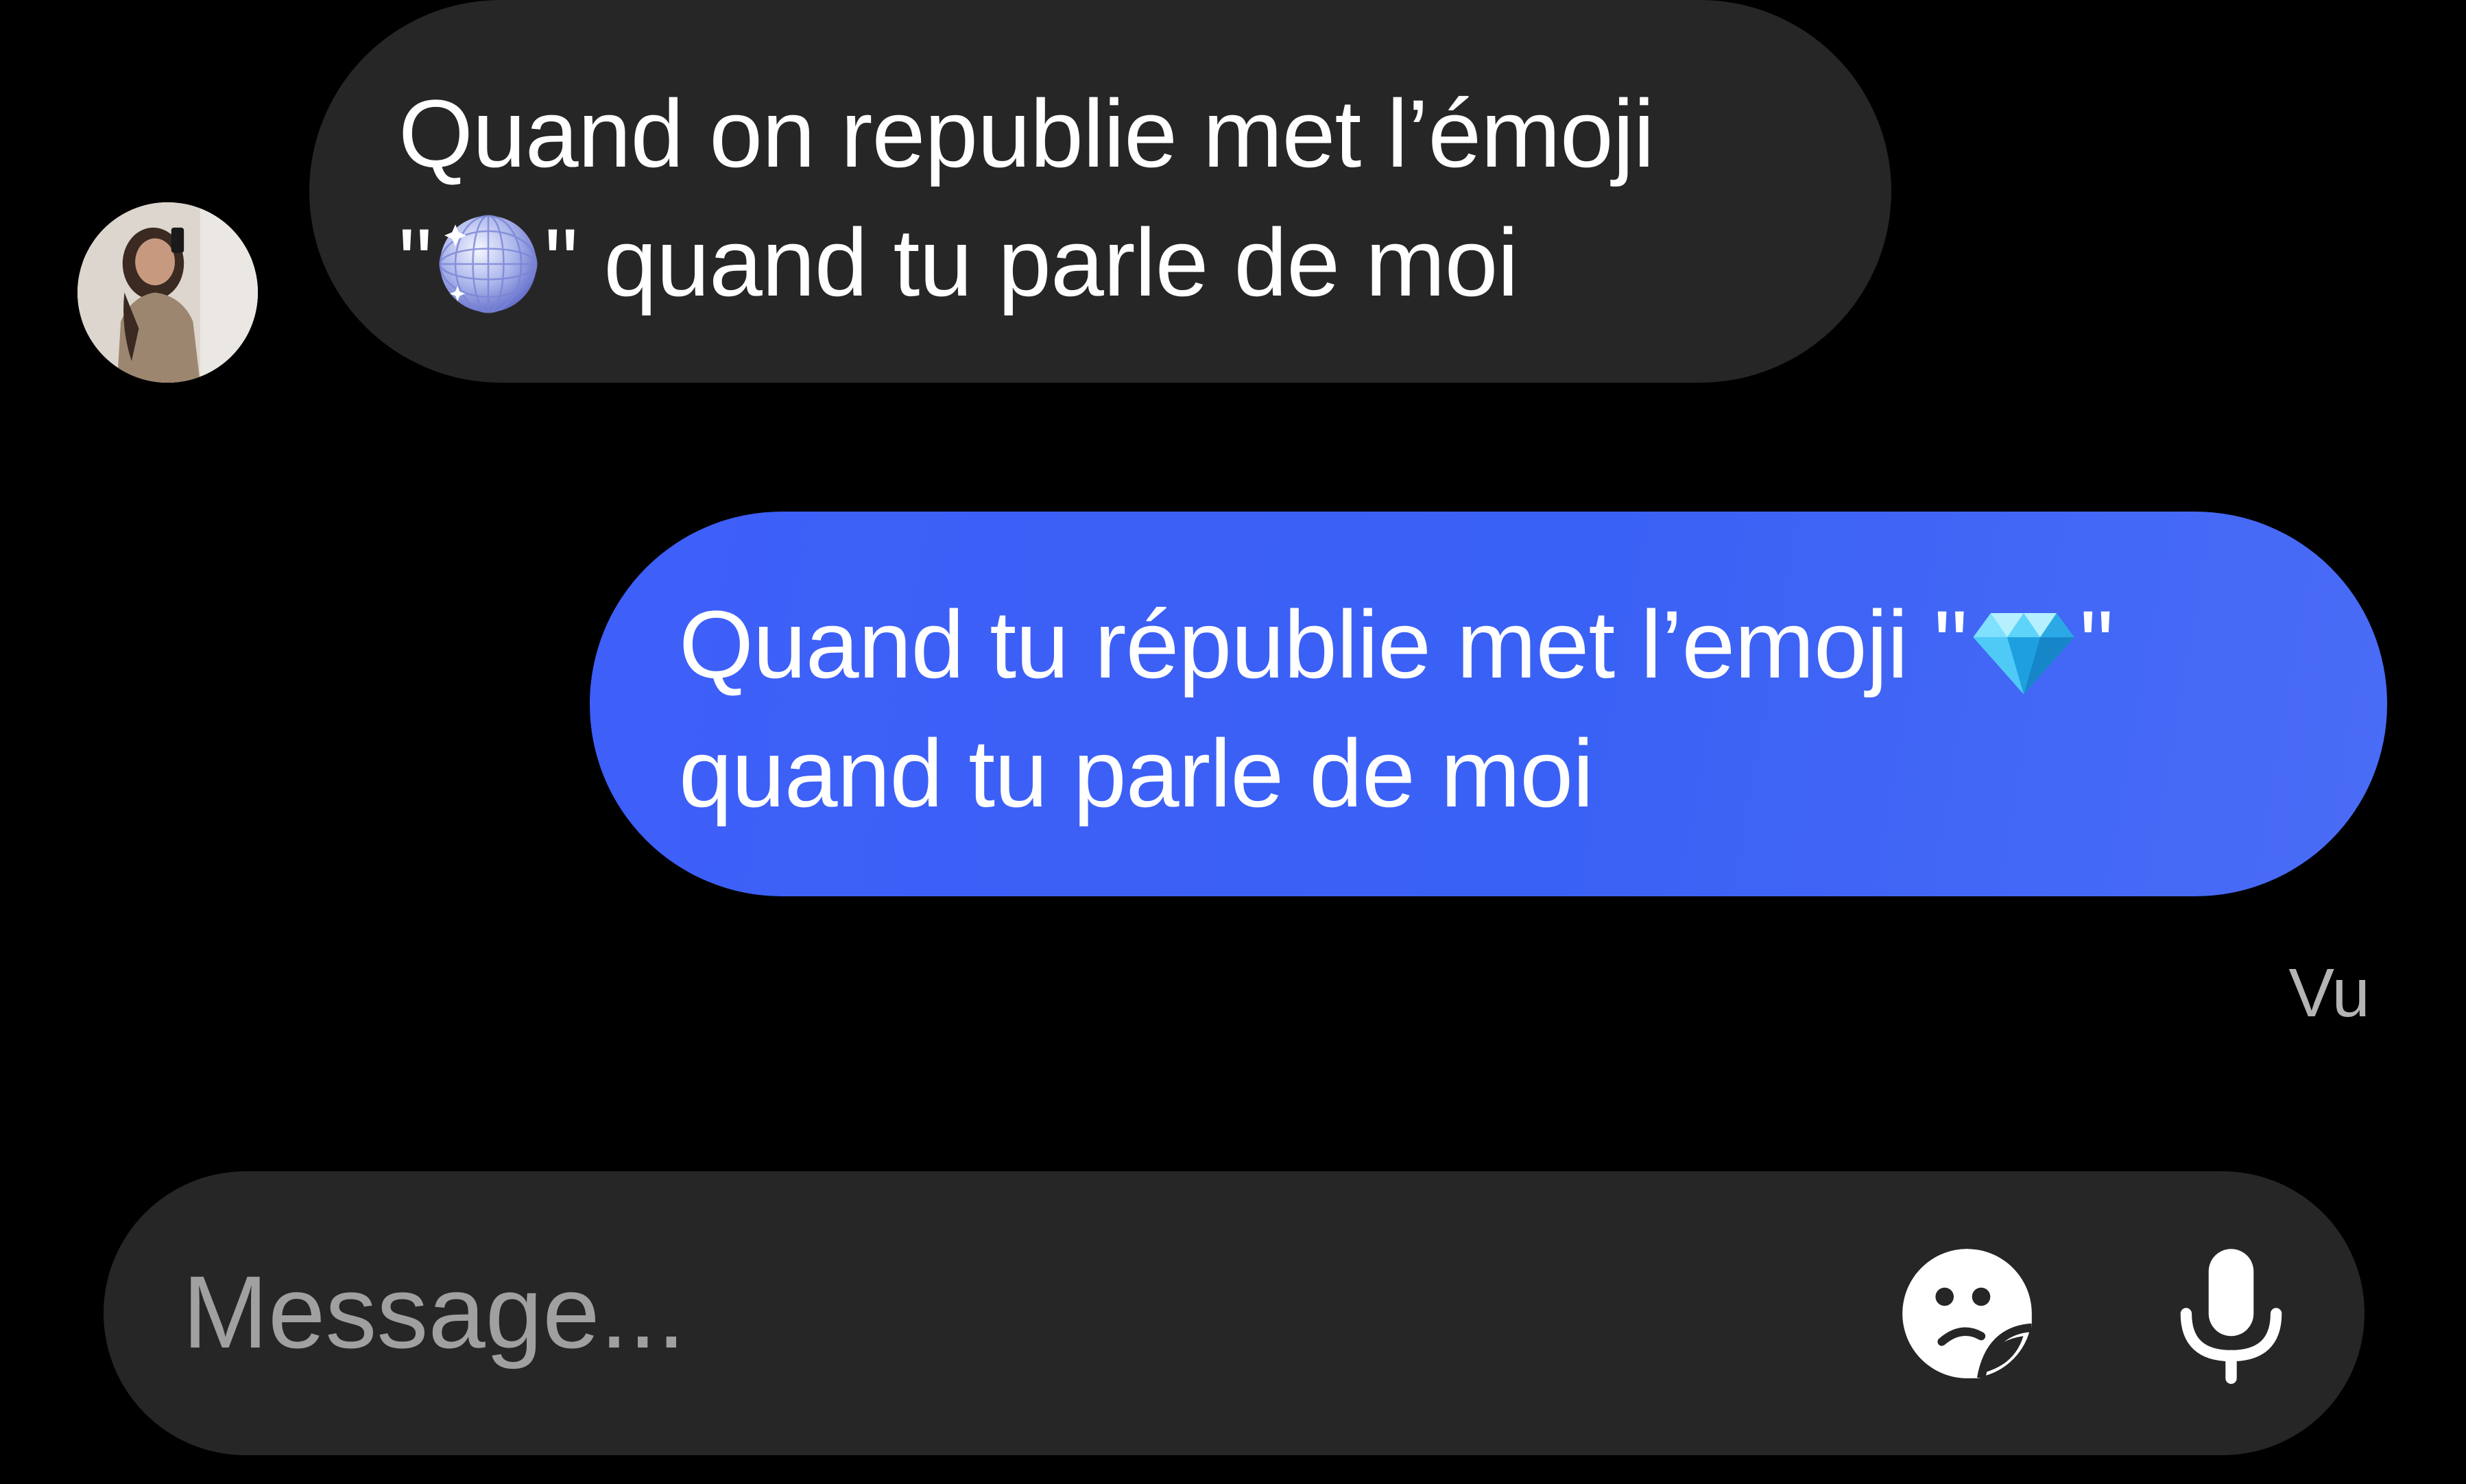 This screenshot has width=2466, height=1484. What do you see at coordinates (1136, 773) in the screenshot?
I see `outgoing-message-line-2: quand tu parle de moi` at bounding box center [1136, 773].